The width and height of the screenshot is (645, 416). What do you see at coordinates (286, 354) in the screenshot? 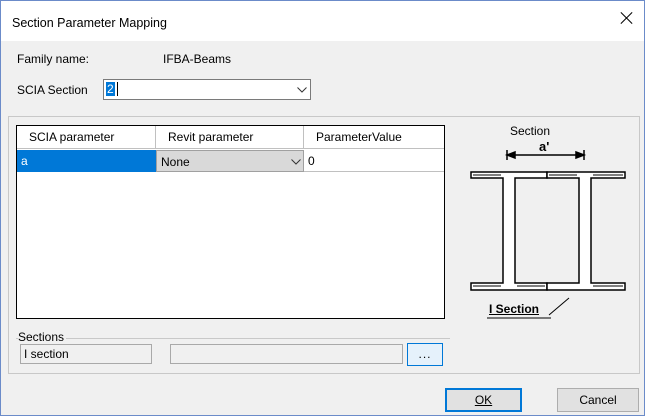
I see `section-detail-field` at bounding box center [286, 354].